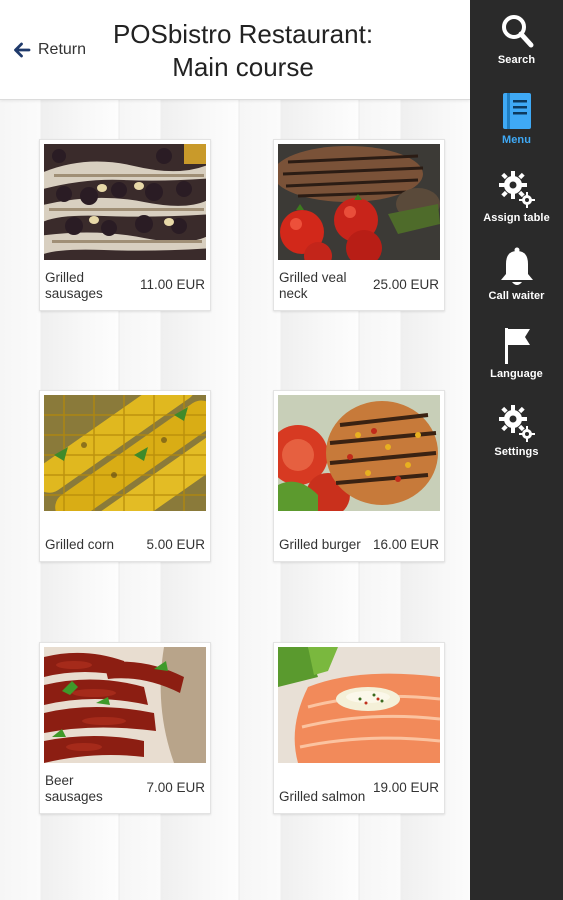 This screenshot has height=900, width=563. I want to click on product-price: 16.00 EUR, so click(405, 544).